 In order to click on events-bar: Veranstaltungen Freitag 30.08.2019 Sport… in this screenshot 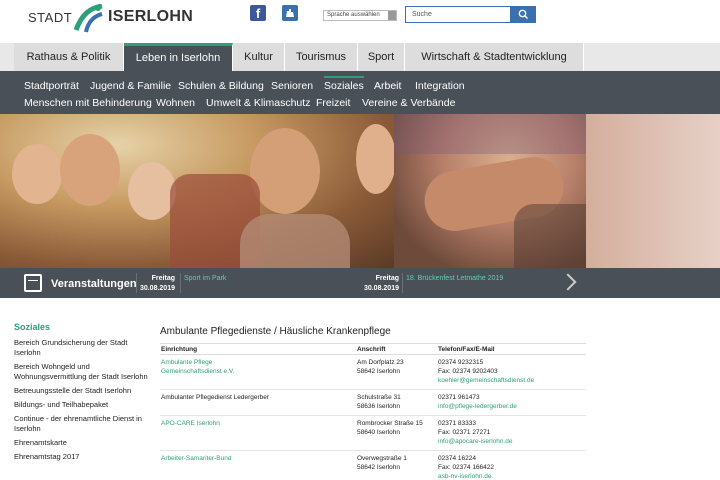, I will do `click(360, 283)`.